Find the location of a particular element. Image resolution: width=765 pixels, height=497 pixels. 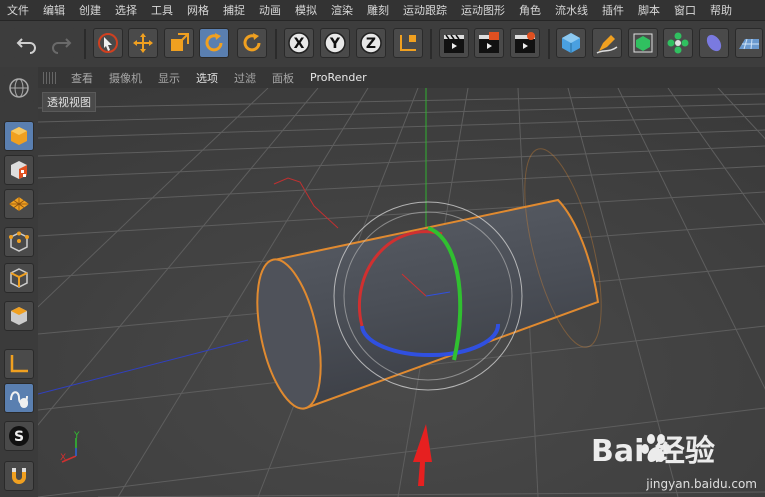

move-button is located at coordinates (143, 43).